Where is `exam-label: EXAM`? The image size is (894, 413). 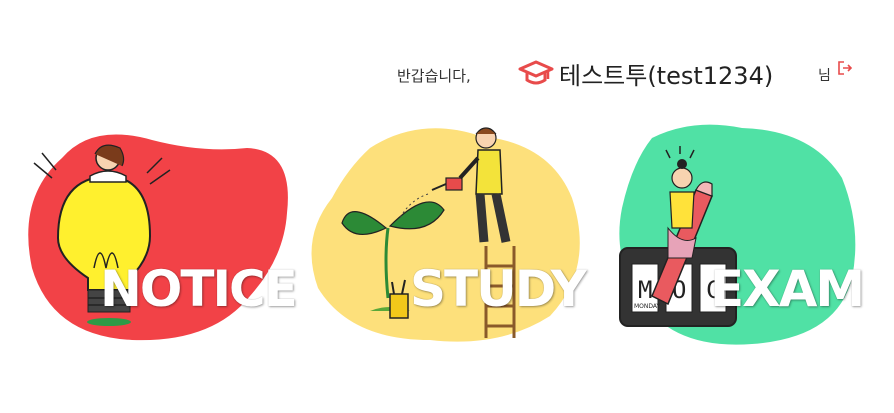
exam-label: EXAM is located at coordinates (787, 289).